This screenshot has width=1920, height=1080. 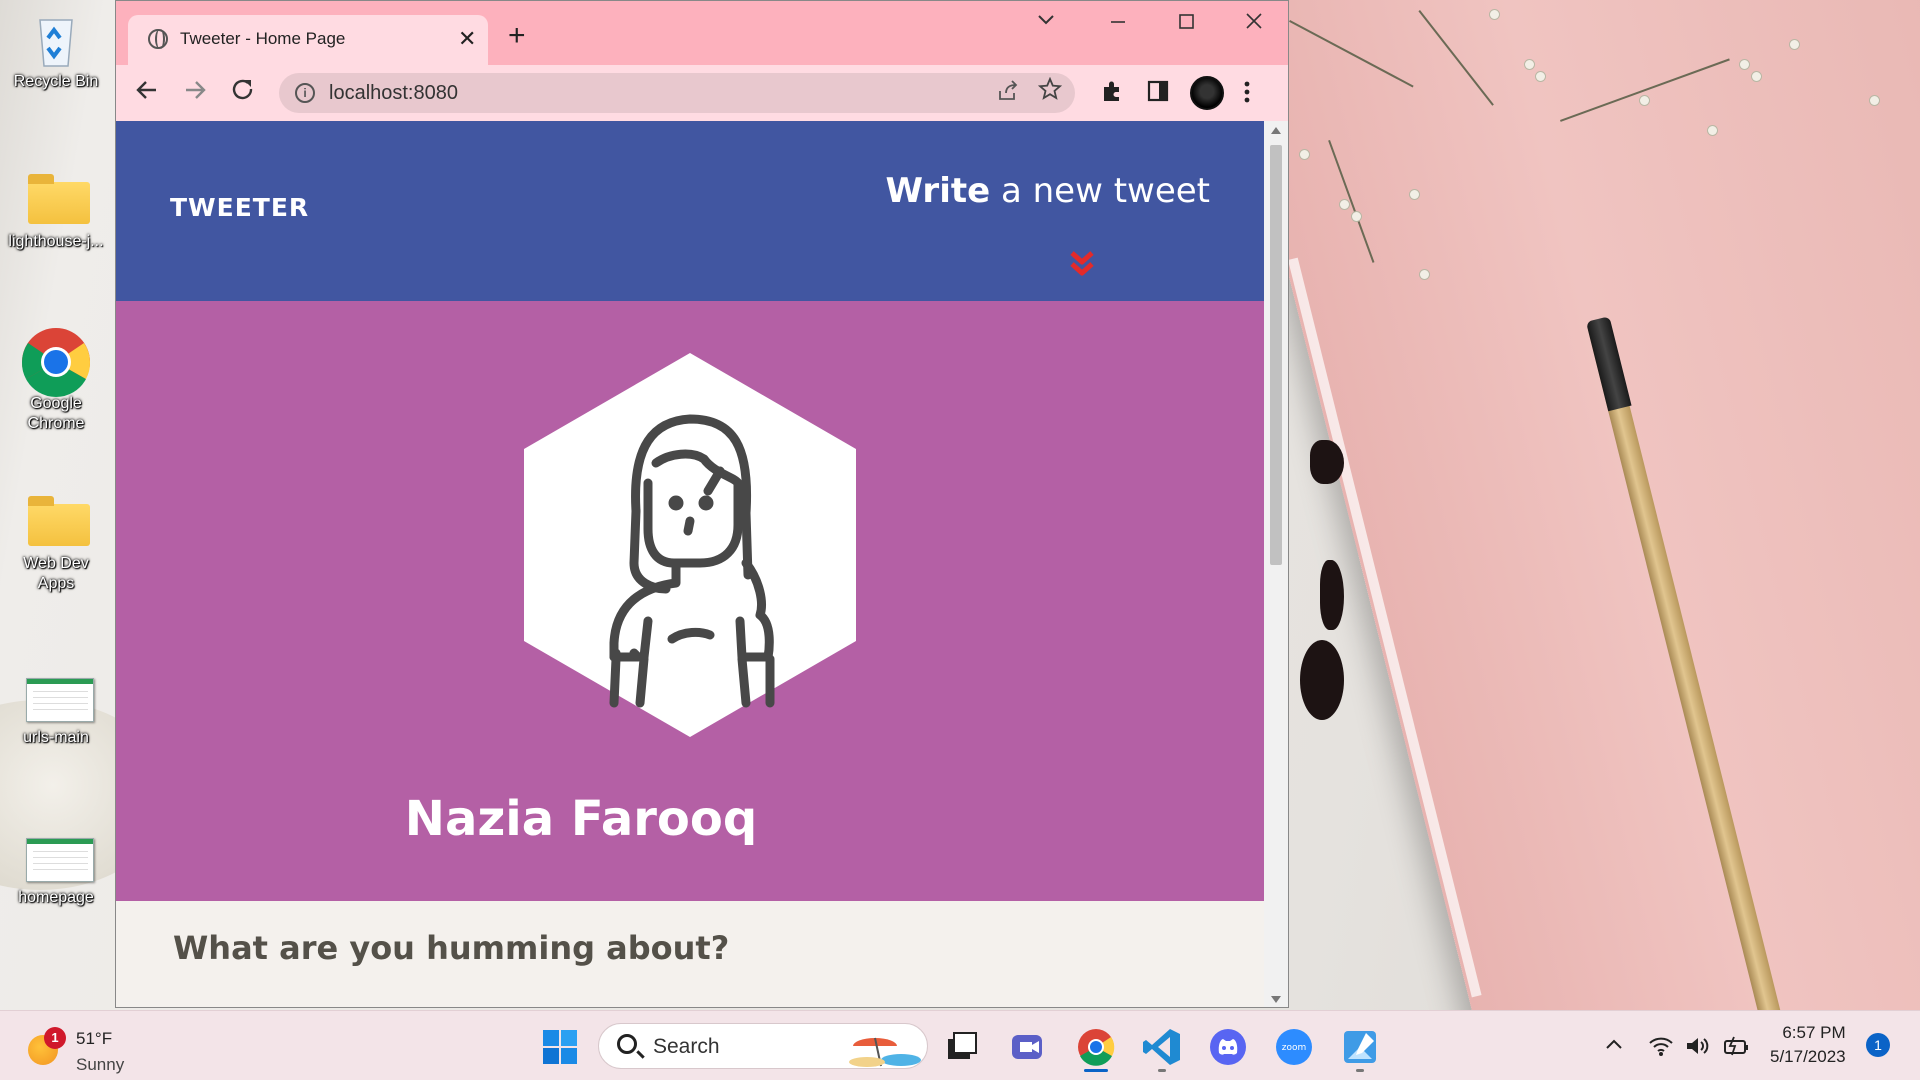 I want to click on desktop-icon-homepage: homepage, so click(x=56, y=866).